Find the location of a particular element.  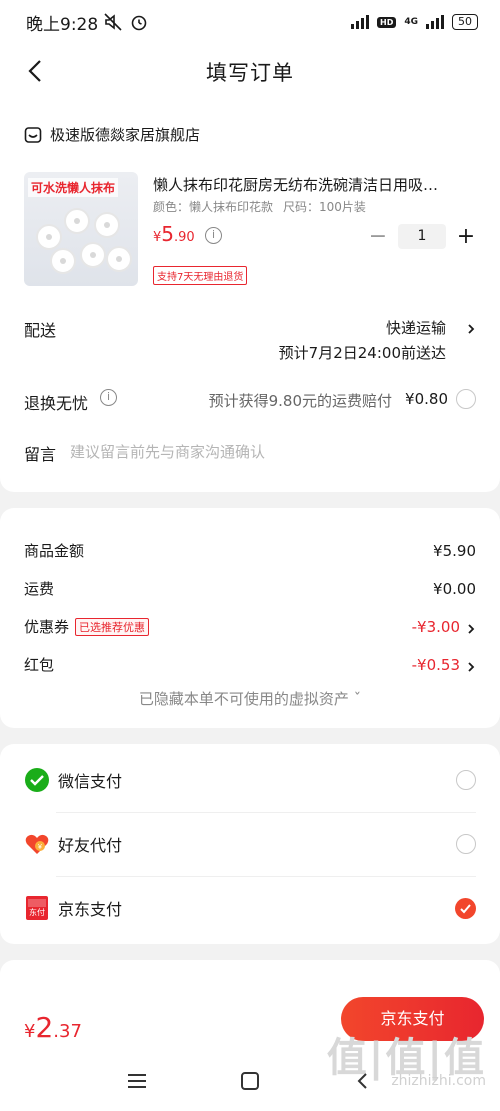

shop-name: 极速版德燚家居旗舰店 is located at coordinates (125, 135).